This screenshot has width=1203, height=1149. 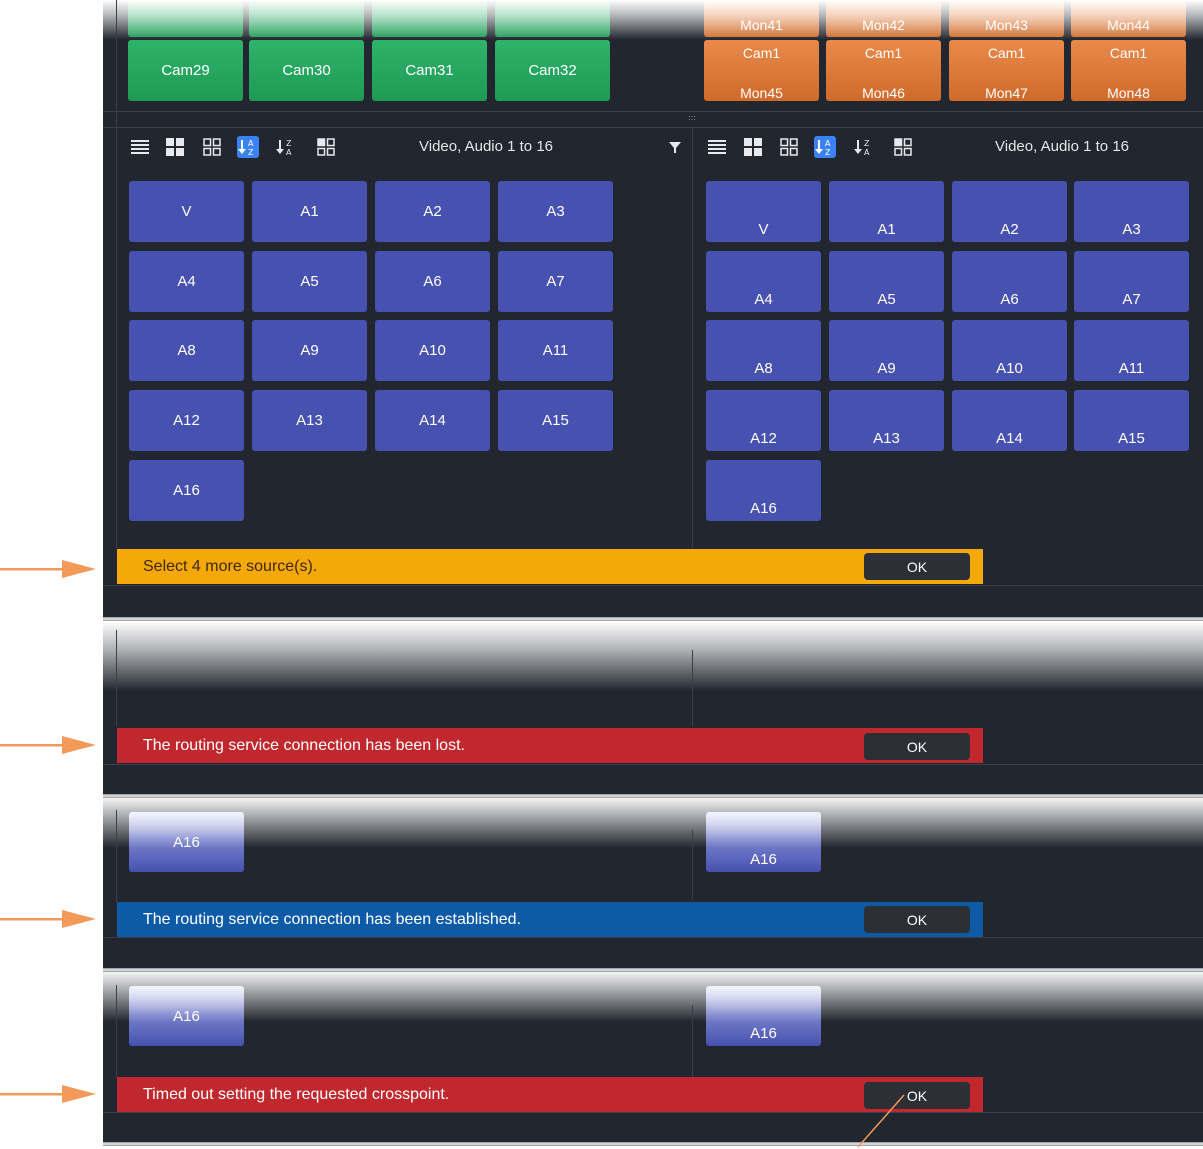 I want to click on tile-dest-label: Mon45, so click(x=761, y=93).